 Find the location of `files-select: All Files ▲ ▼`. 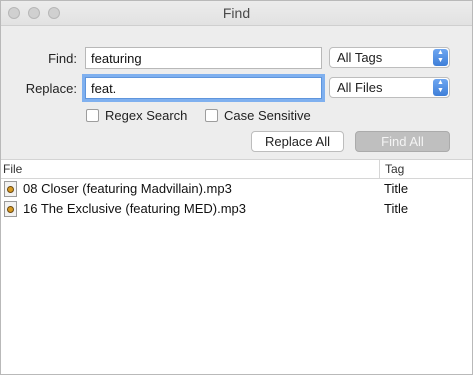

files-select: All Files ▲ ▼ is located at coordinates (389, 87).